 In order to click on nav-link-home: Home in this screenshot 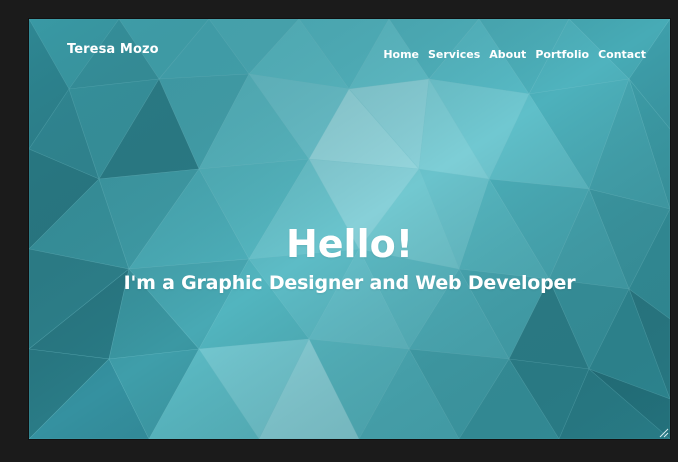, I will do `click(401, 54)`.